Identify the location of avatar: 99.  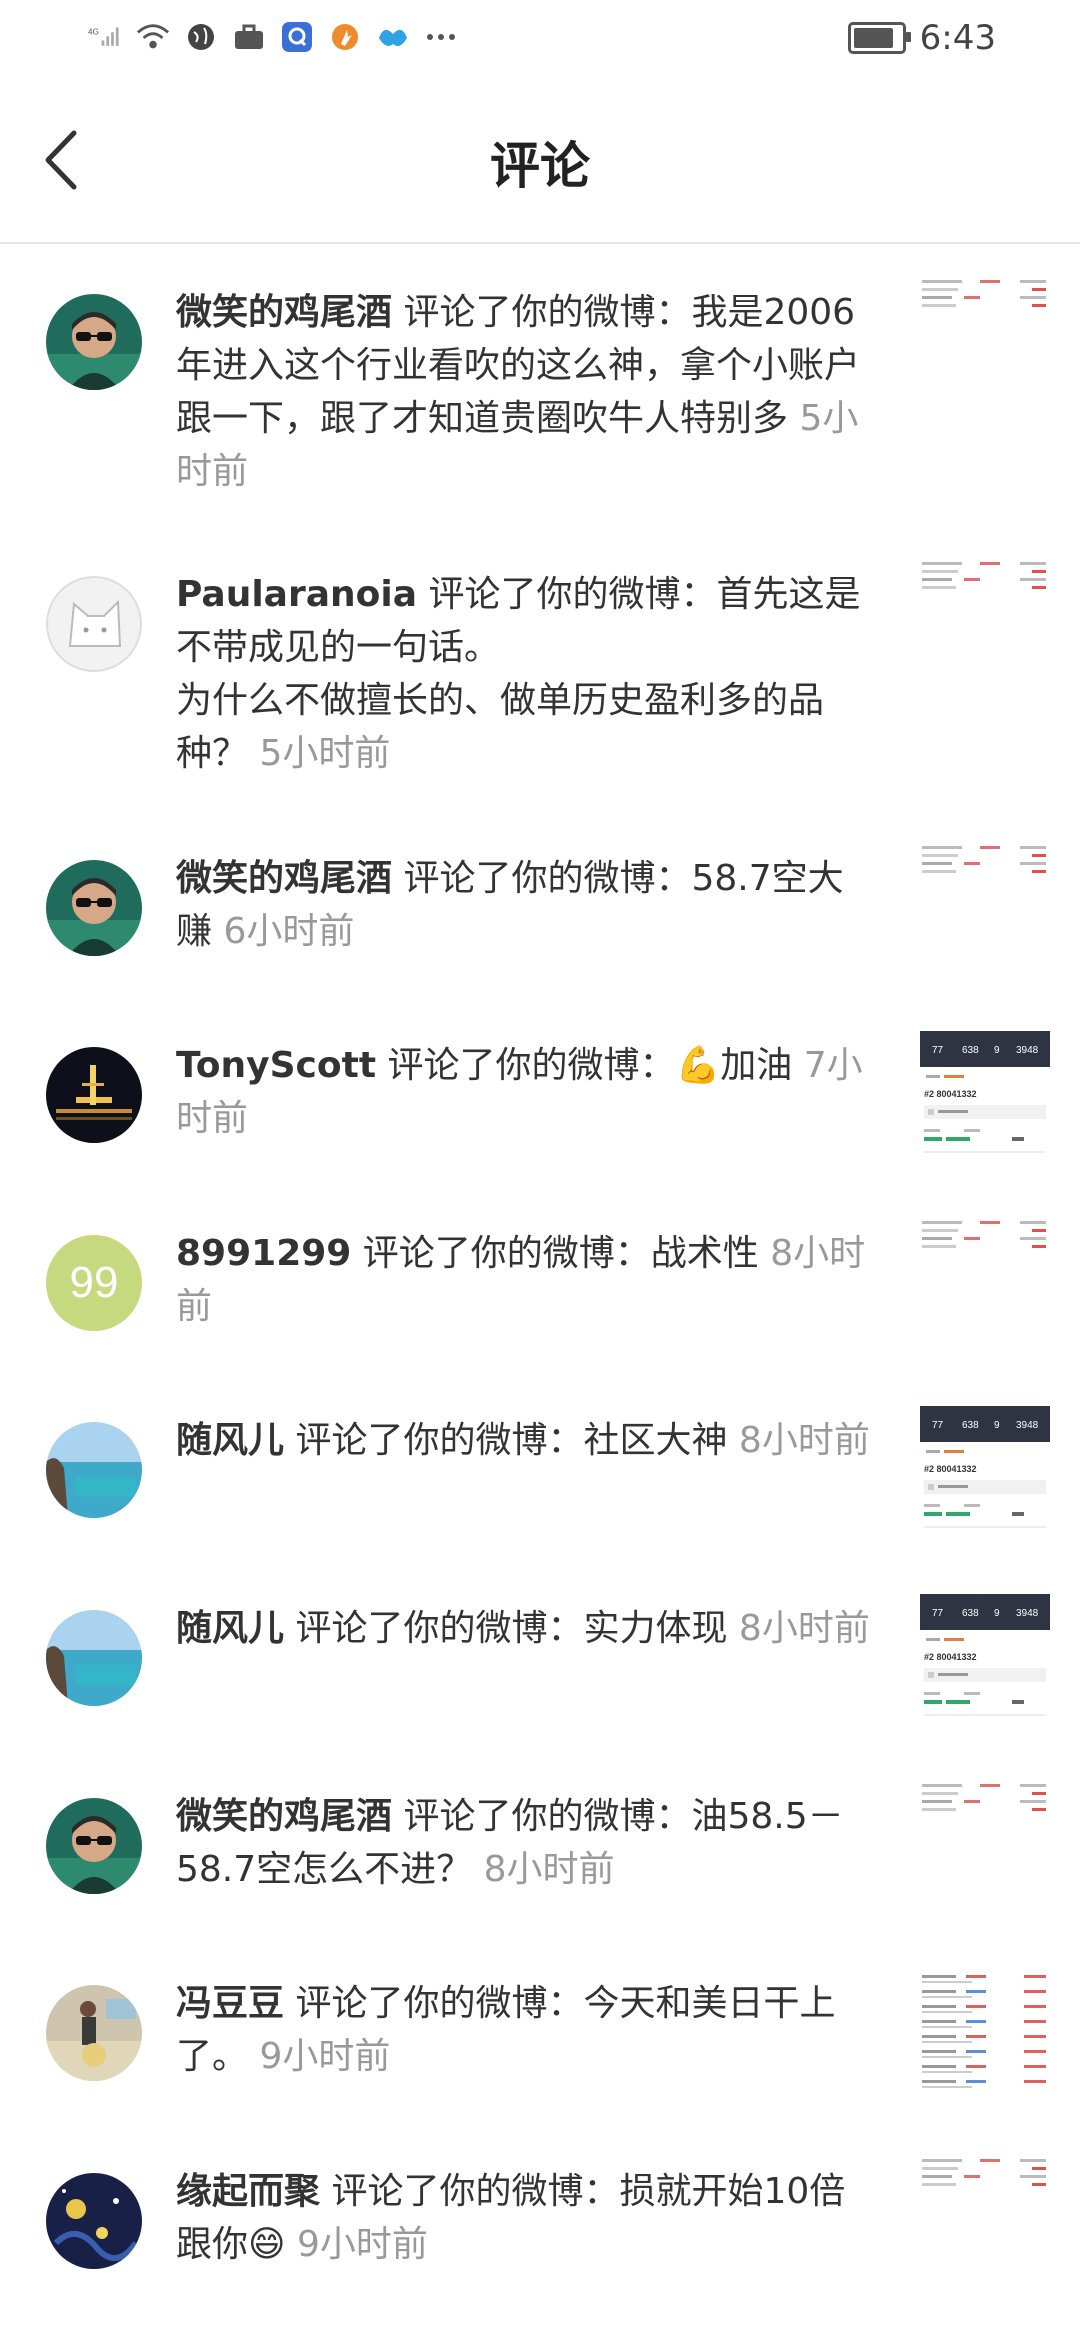
(94, 1283).